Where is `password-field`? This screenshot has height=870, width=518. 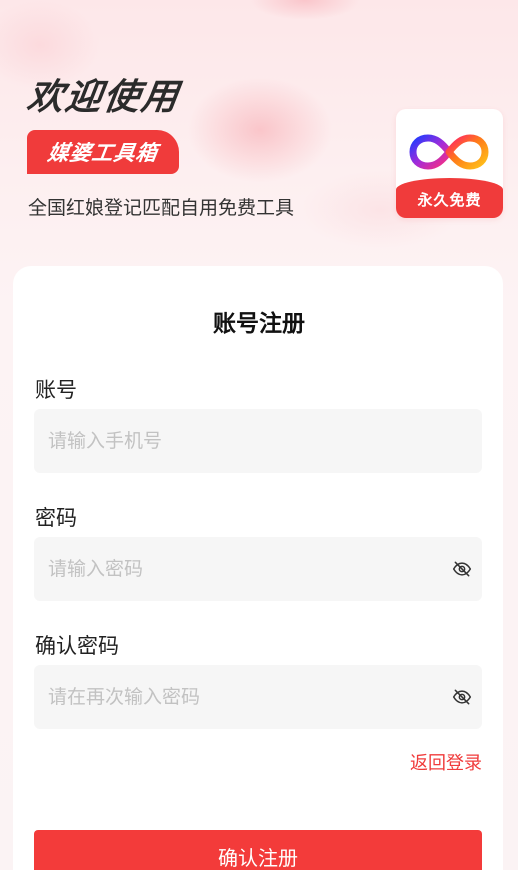 password-field is located at coordinates (258, 569).